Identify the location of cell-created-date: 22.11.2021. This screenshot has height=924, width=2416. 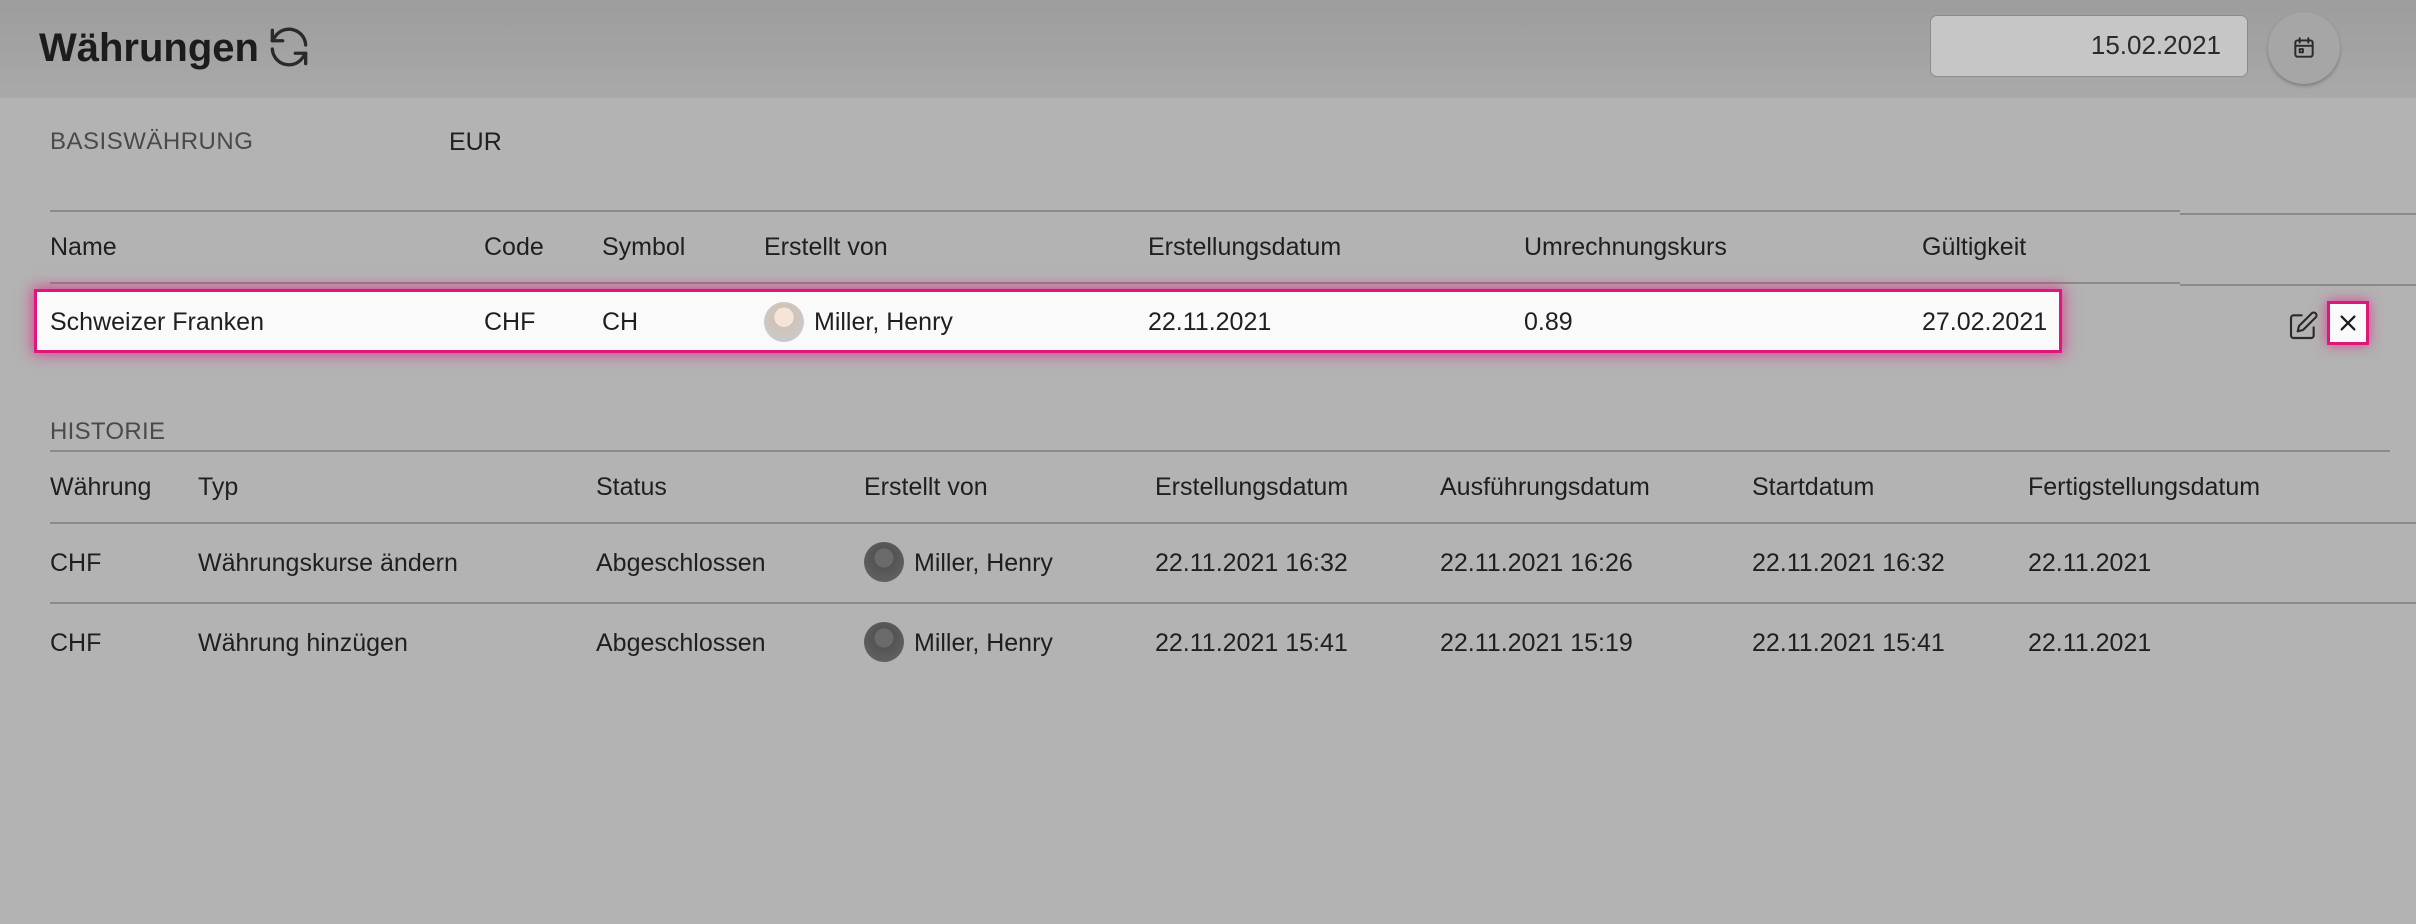
(1210, 322).